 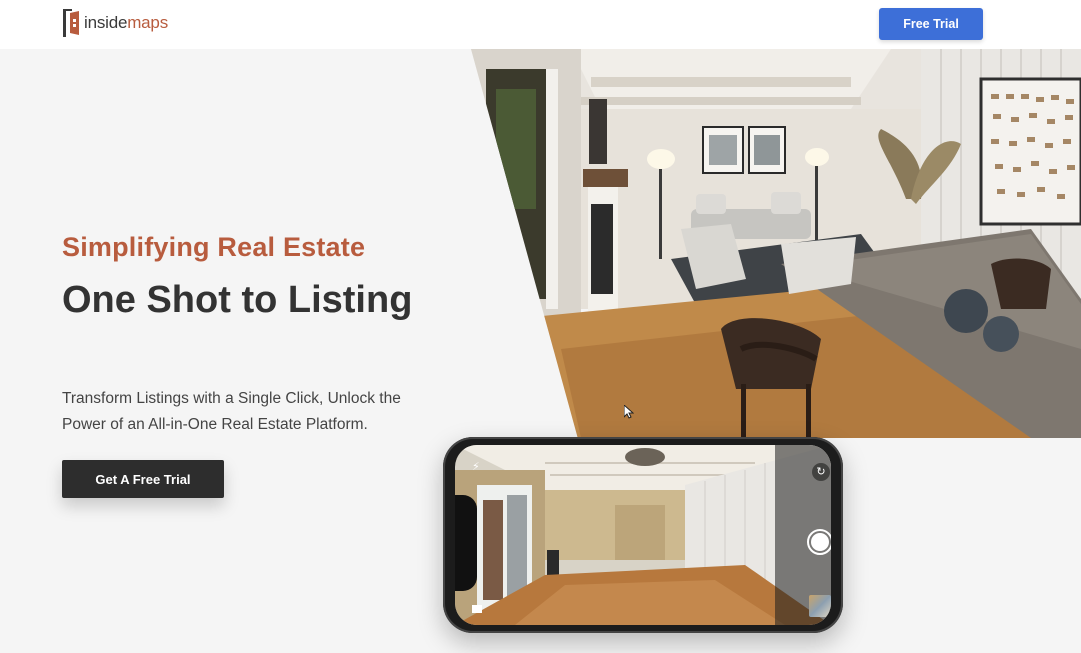 I want to click on phone-mockup: ⚡ ↻, so click(x=643, y=535).